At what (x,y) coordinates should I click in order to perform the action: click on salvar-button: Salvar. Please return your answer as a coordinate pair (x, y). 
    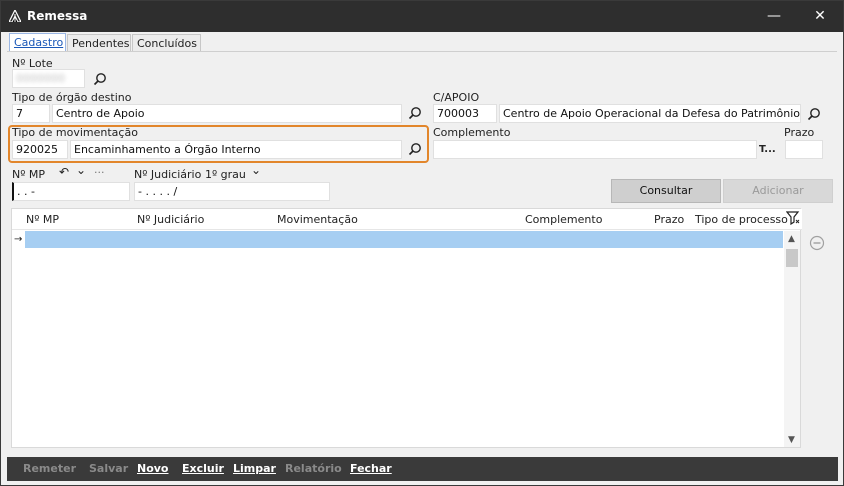
    Looking at the image, I should click on (108, 468).